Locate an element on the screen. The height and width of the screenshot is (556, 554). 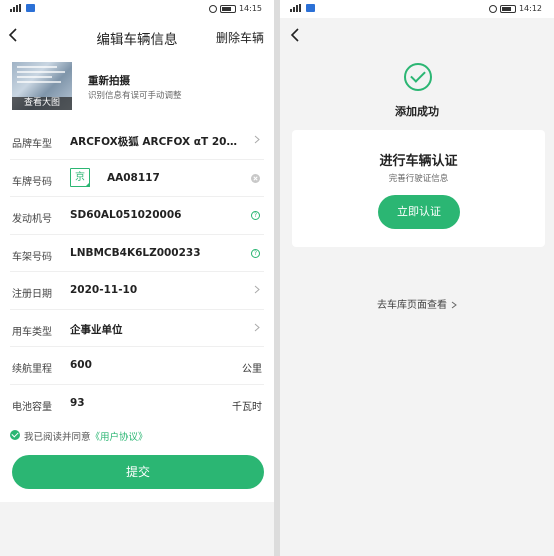
success-text: 添加成功 is located at coordinates (417, 111).